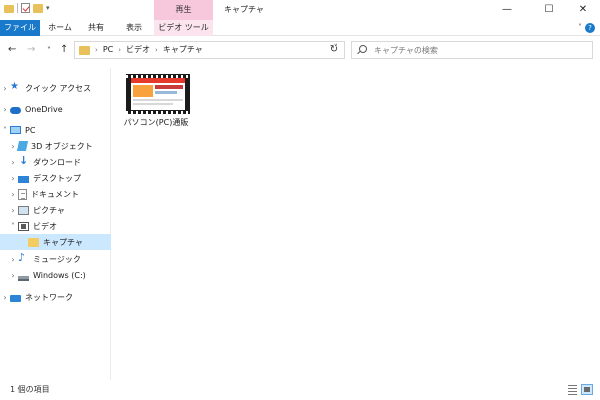 The height and width of the screenshot is (400, 600). I want to click on sidebar-item-desktop: › デスクトップ, so click(55, 178).